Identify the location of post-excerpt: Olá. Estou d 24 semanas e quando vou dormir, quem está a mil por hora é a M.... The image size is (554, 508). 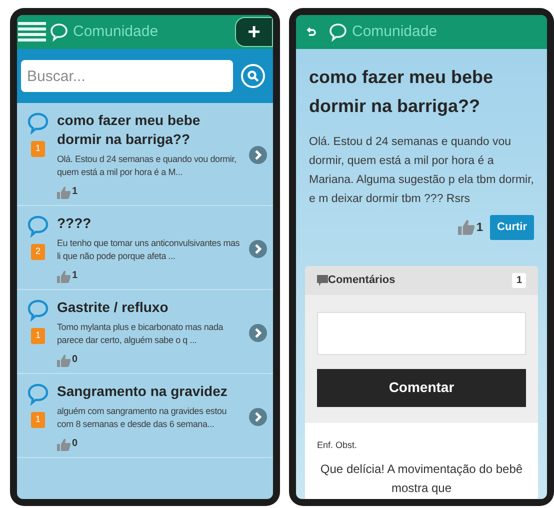
(147, 166).